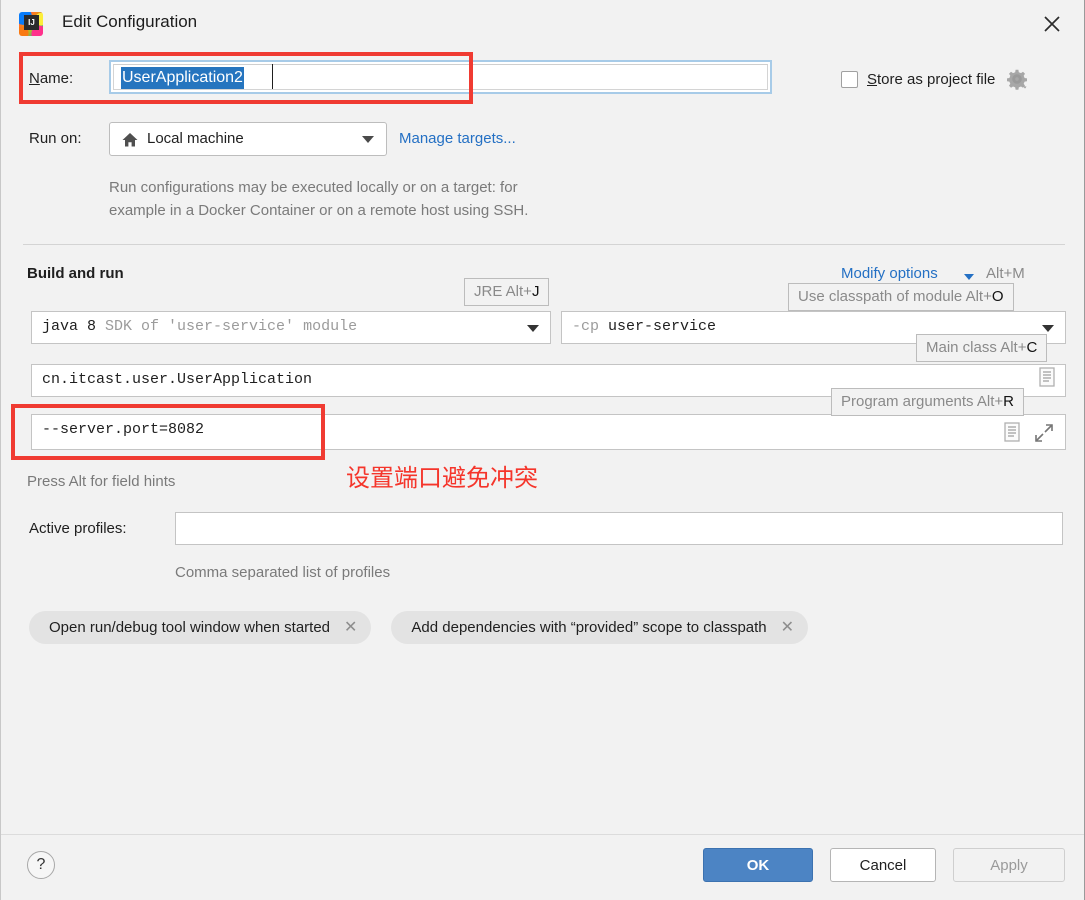  What do you see at coordinates (889, 273) in the screenshot?
I see `modify-options-link: Modify options` at bounding box center [889, 273].